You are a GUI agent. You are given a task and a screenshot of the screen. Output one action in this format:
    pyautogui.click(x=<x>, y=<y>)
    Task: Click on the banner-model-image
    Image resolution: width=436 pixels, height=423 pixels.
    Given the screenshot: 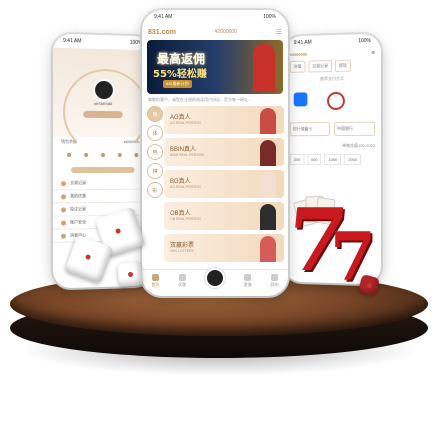 What is the action you would take?
    pyautogui.click(x=264, y=68)
    